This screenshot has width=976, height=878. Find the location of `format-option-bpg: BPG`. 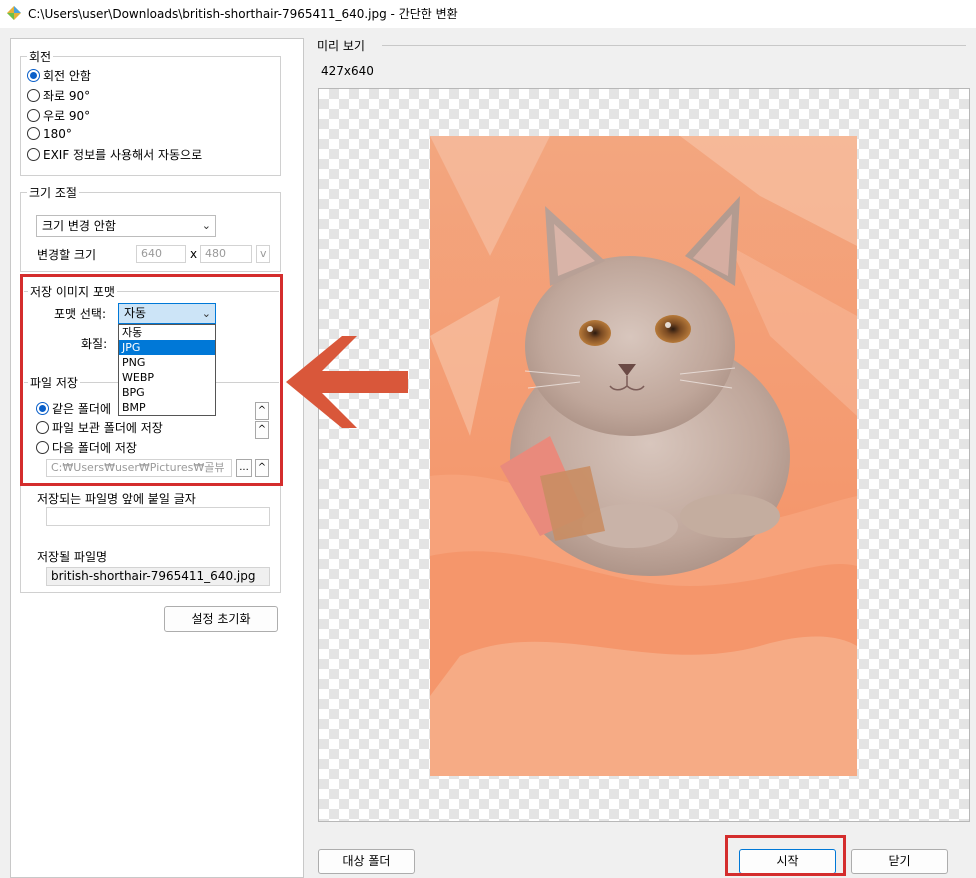

format-option-bpg: BPG is located at coordinates (167, 392).